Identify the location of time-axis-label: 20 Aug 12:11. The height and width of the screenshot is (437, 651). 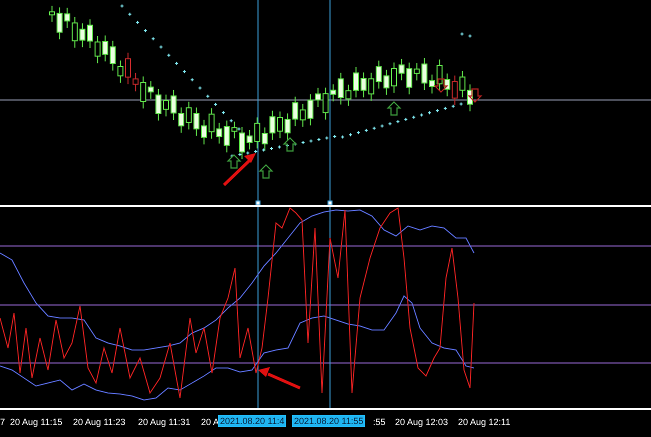
(484, 422).